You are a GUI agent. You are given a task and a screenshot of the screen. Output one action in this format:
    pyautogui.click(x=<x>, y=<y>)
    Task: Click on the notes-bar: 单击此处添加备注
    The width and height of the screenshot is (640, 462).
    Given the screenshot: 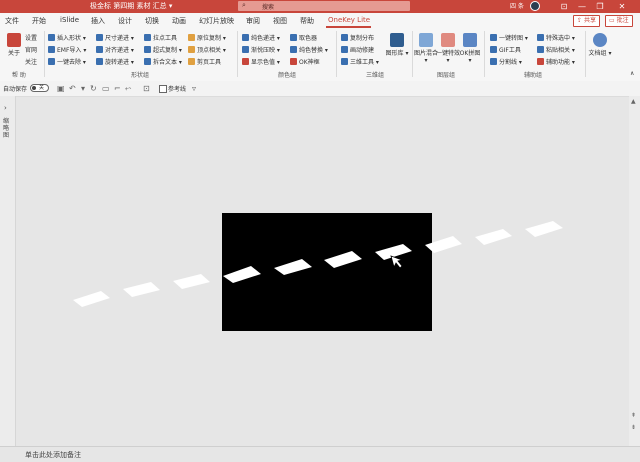 What is the action you would take?
    pyautogui.click(x=320, y=454)
    